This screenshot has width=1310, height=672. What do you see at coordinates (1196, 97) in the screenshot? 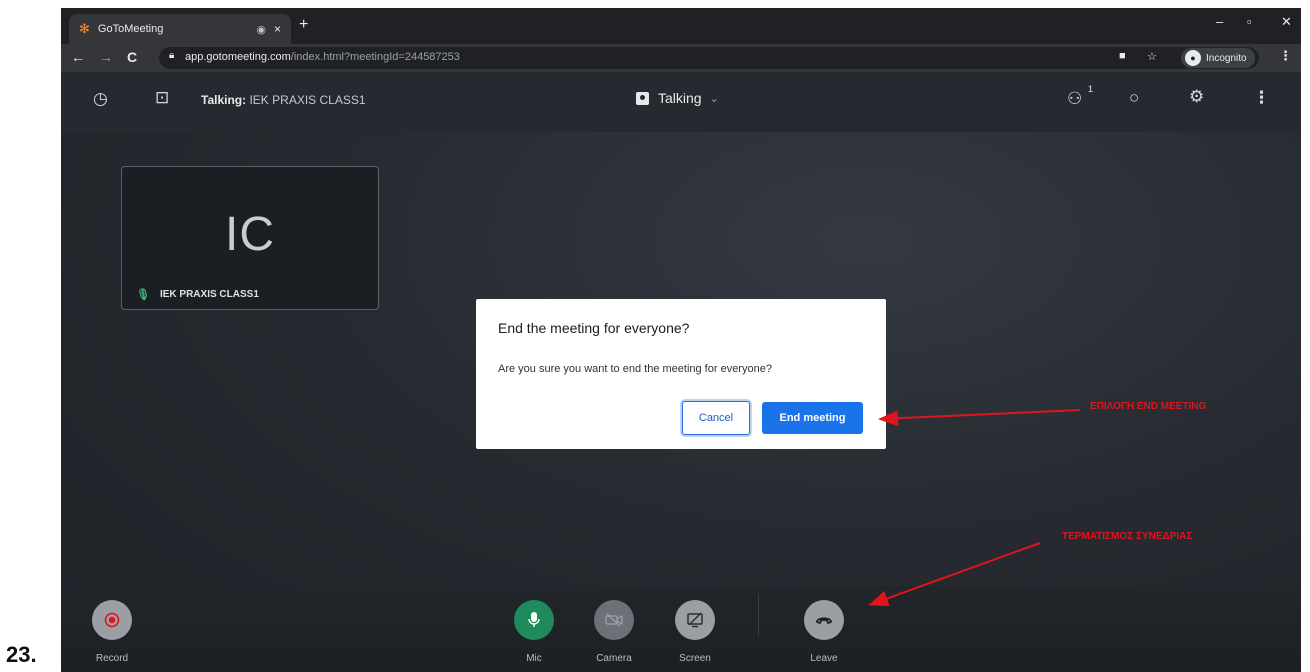
I see `settings-gear-icon: ⚙` at bounding box center [1196, 97].